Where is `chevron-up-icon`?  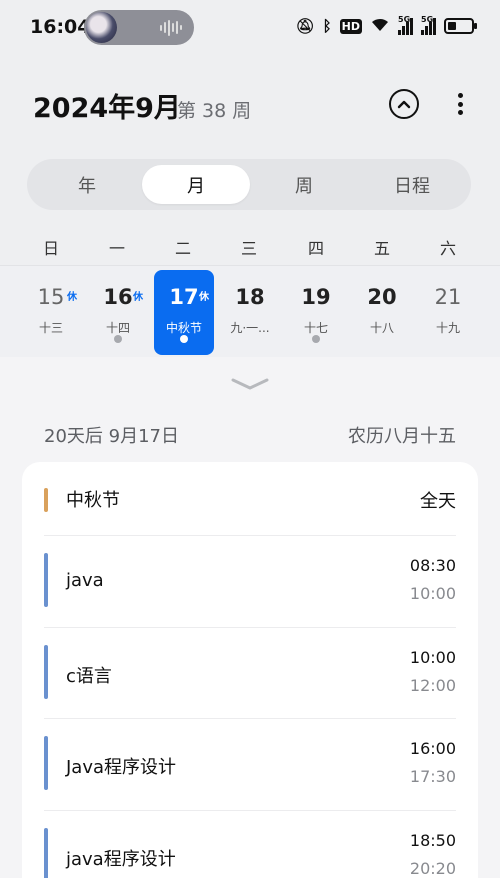
chevron-up-icon is located at coordinates (404, 104).